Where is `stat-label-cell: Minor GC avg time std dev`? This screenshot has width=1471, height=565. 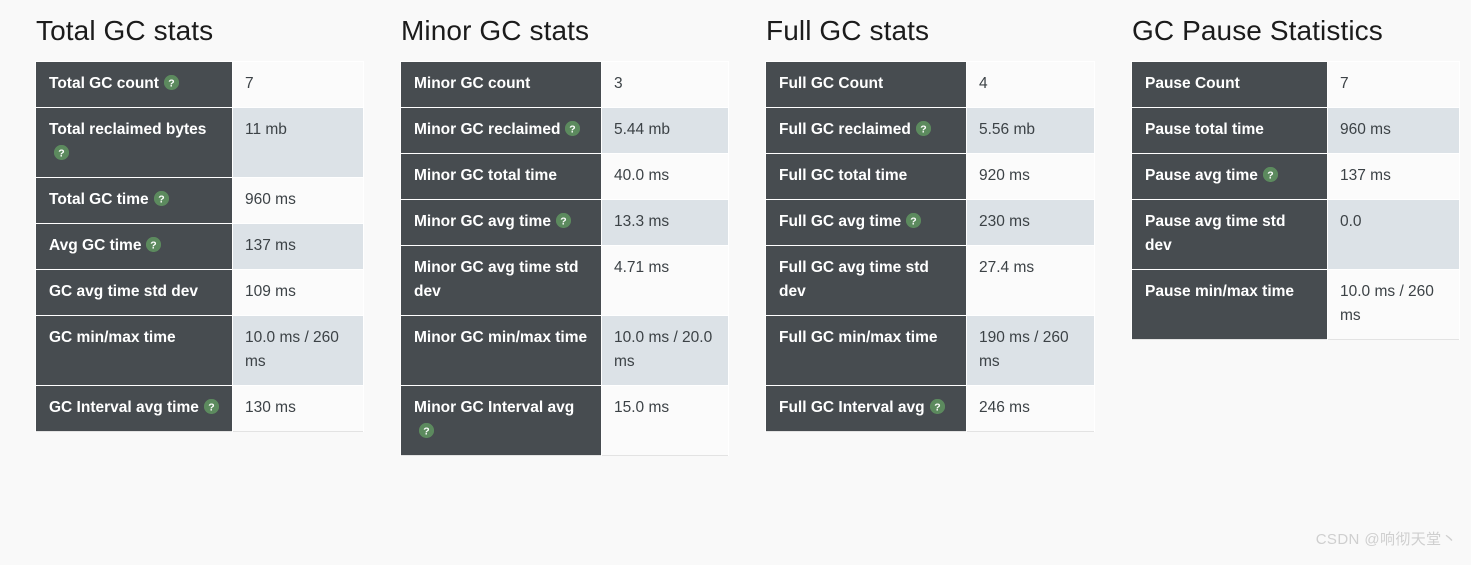
stat-label-cell: Minor GC avg time std dev is located at coordinates (501, 280).